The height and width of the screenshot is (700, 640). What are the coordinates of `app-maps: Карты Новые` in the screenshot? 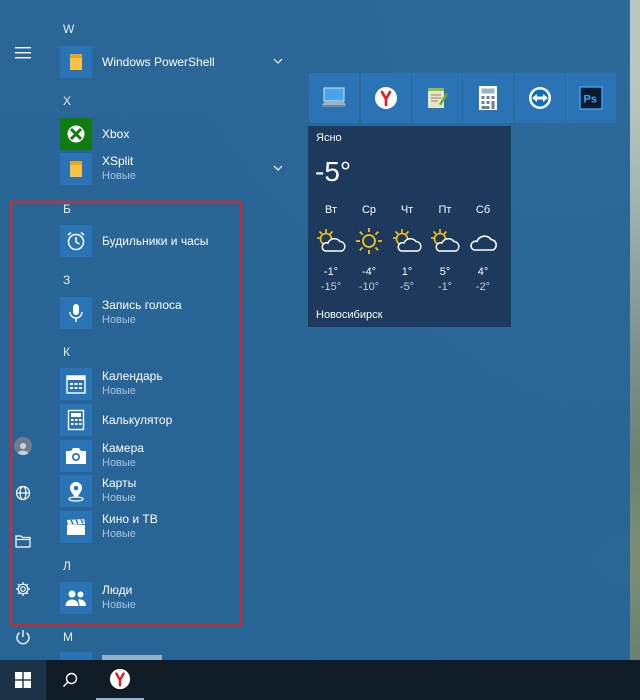 It's located at (176, 491).